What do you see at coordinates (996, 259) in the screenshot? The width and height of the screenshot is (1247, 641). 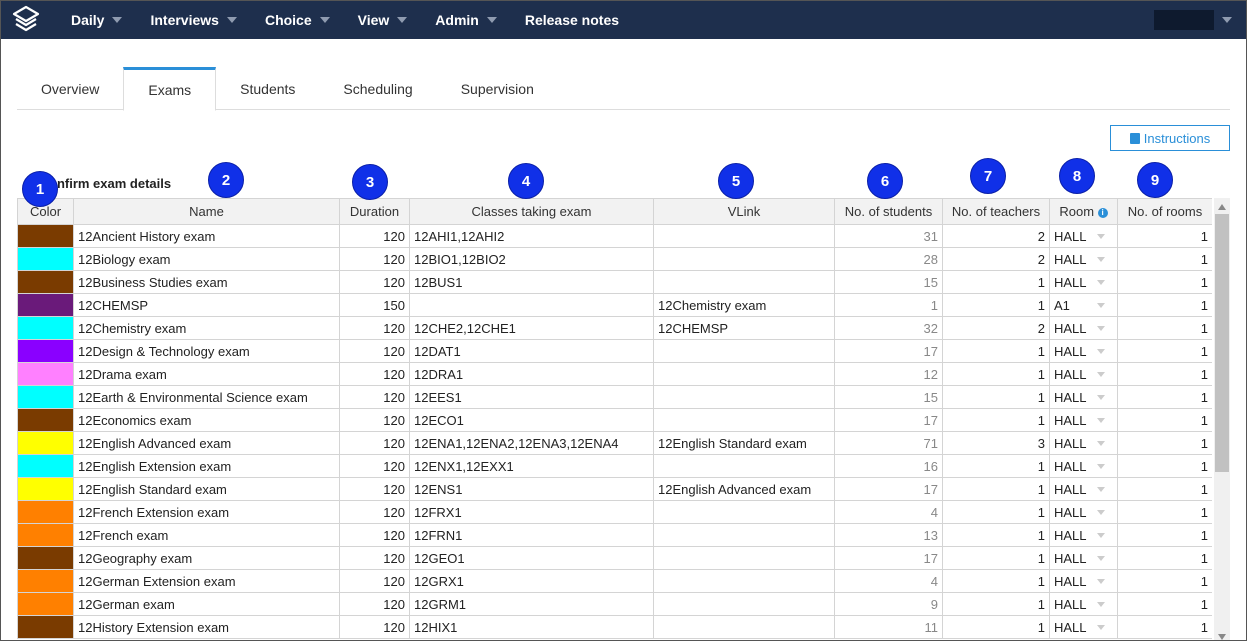 I see `teachers-cell: 2` at bounding box center [996, 259].